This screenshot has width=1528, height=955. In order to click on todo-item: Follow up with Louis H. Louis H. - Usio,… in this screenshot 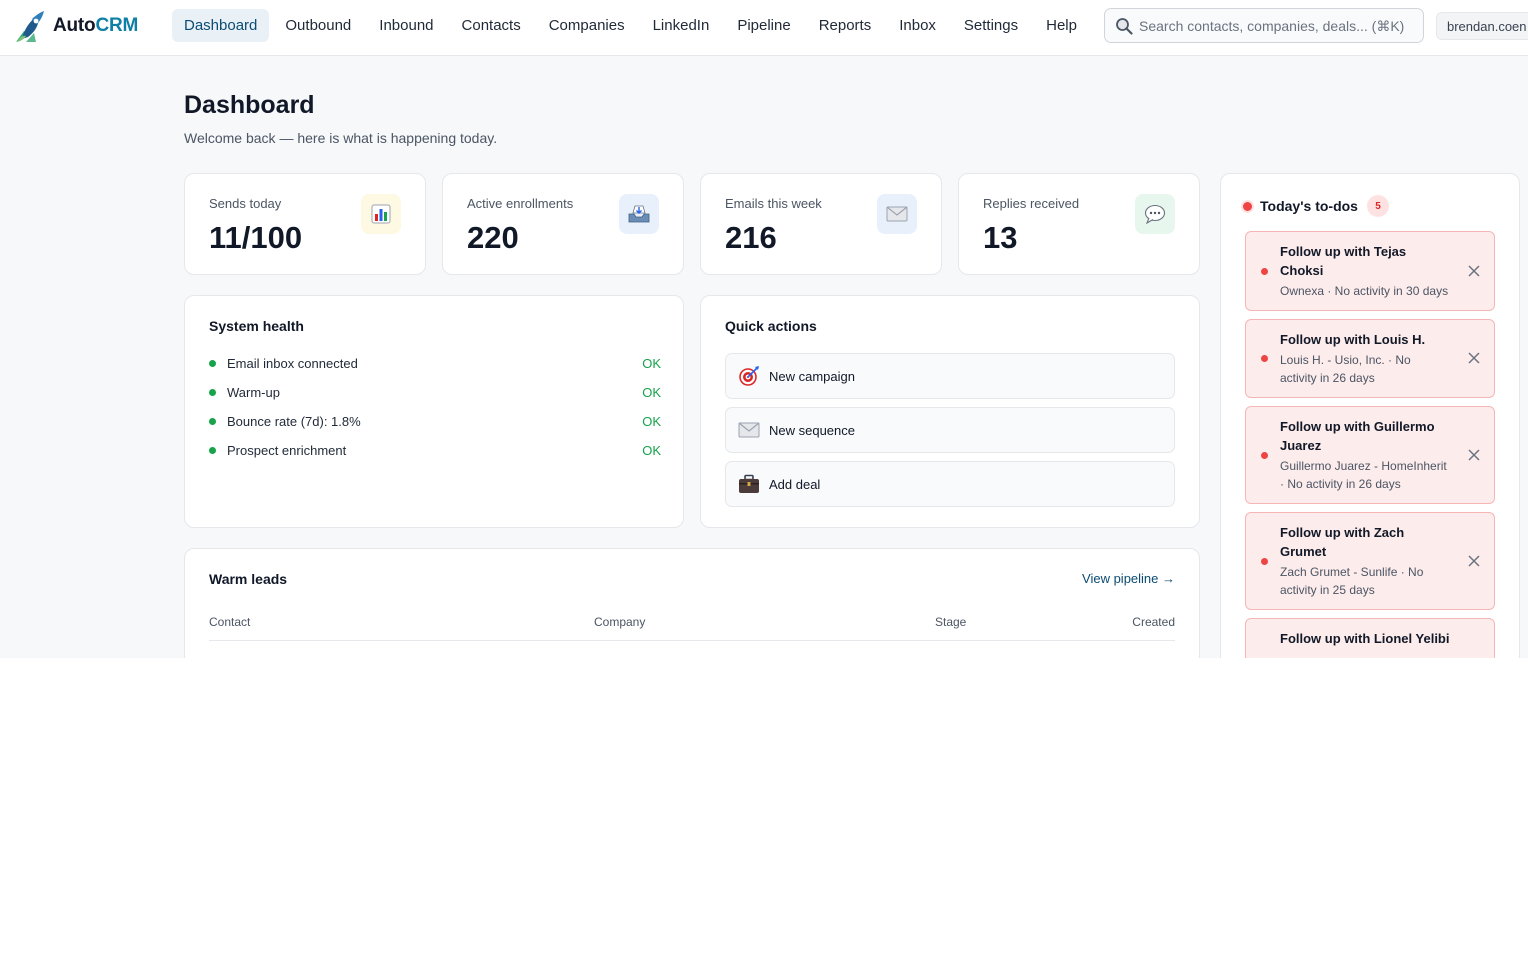, I will do `click(1370, 358)`.